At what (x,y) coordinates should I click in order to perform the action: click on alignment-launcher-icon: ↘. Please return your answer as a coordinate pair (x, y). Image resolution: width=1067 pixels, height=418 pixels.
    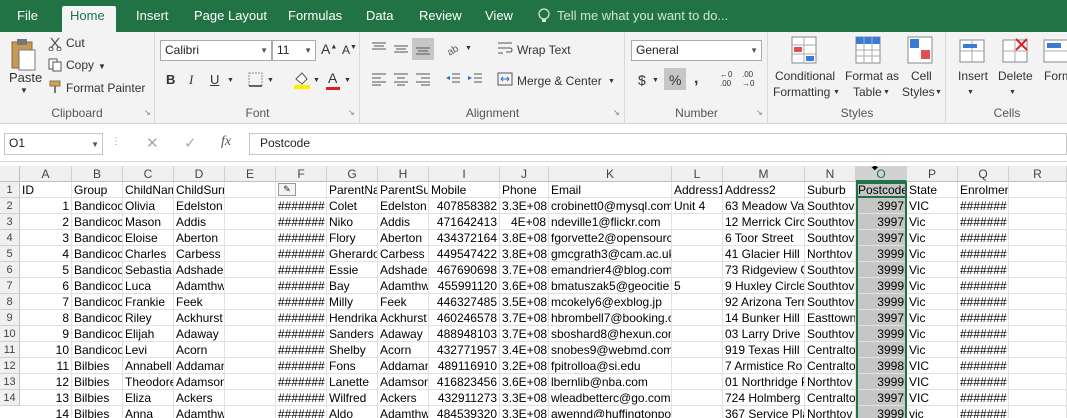
    Looking at the image, I should click on (616, 112).